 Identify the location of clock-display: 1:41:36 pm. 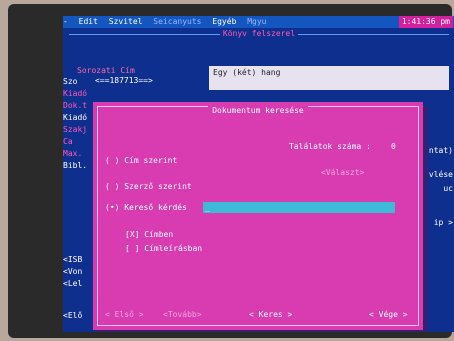
(425, 22).